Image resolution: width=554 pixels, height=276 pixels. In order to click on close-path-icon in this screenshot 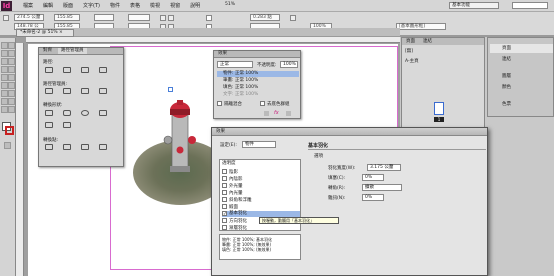, I will do `click(85, 70)`.